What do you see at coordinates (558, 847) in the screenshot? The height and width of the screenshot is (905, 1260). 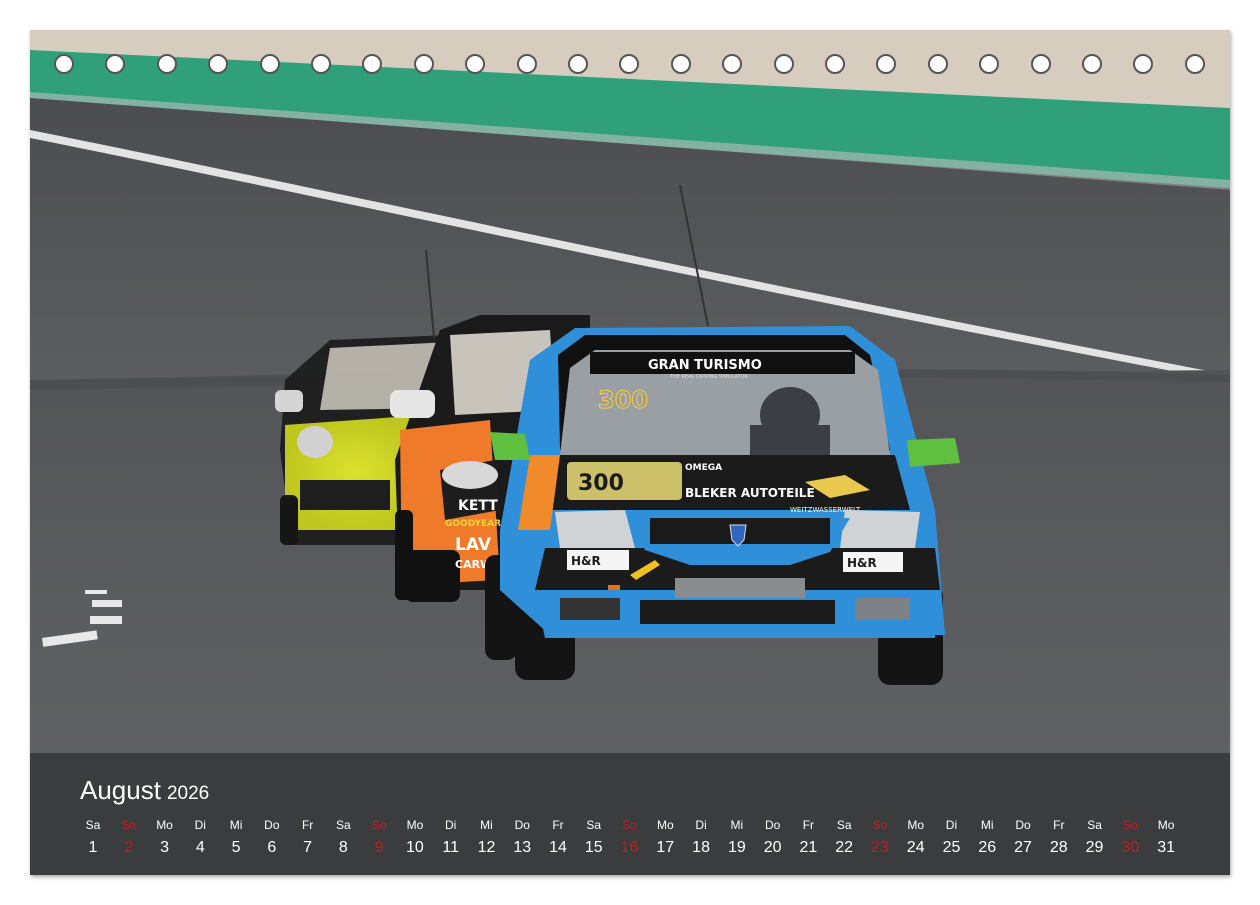 I see `day-number: 14` at bounding box center [558, 847].